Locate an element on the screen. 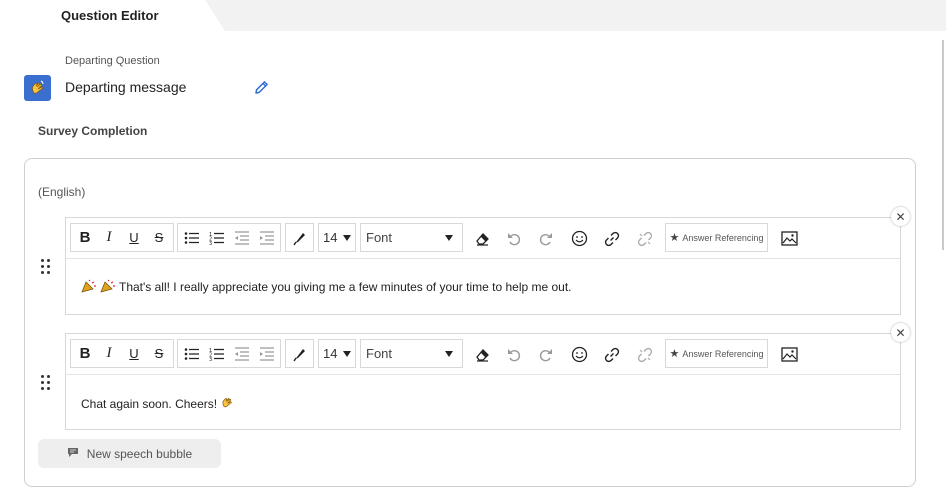  tab-label: Question Editor is located at coordinates (110, 15).